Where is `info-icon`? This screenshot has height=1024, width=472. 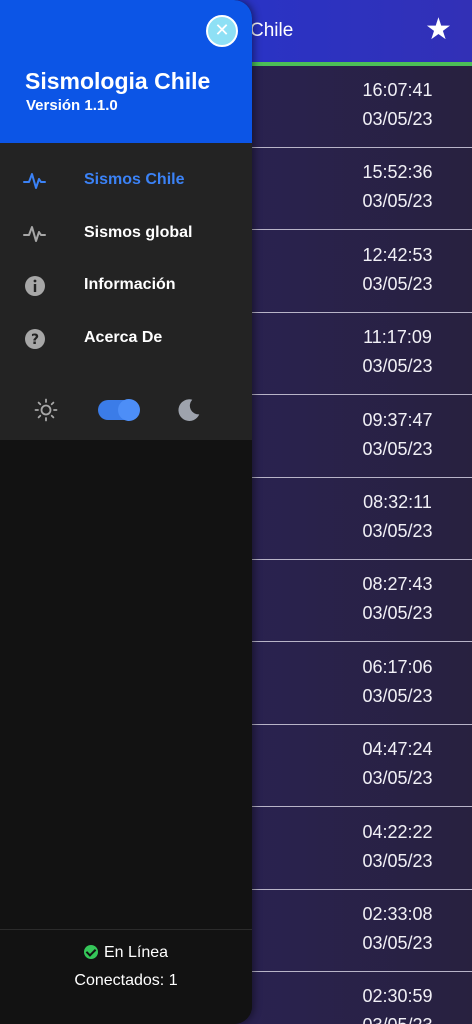
info-icon is located at coordinates (35, 286).